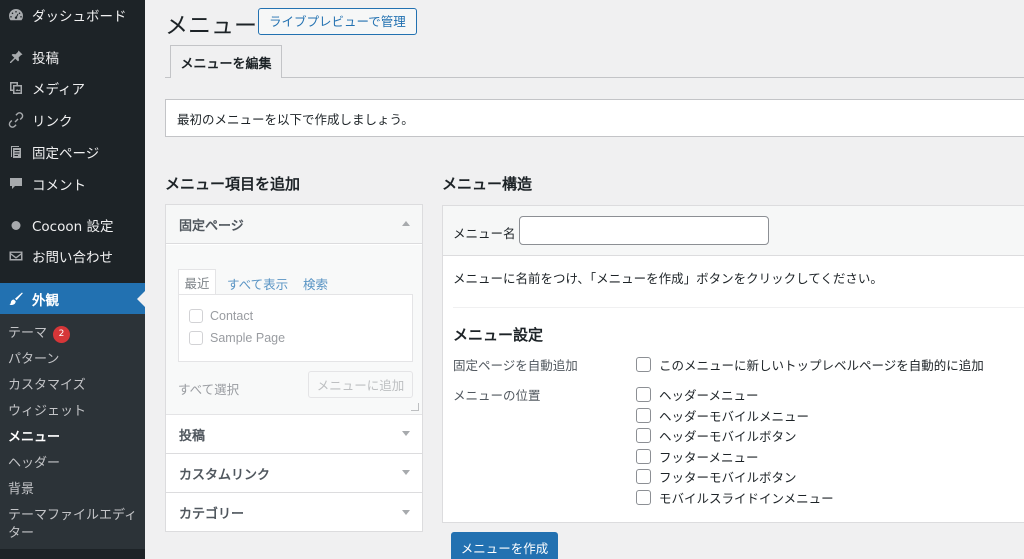 The width and height of the screenshot is (1024, 559). I want to click on submenu-item-widgets: ウィジェット, so click(47, 412).